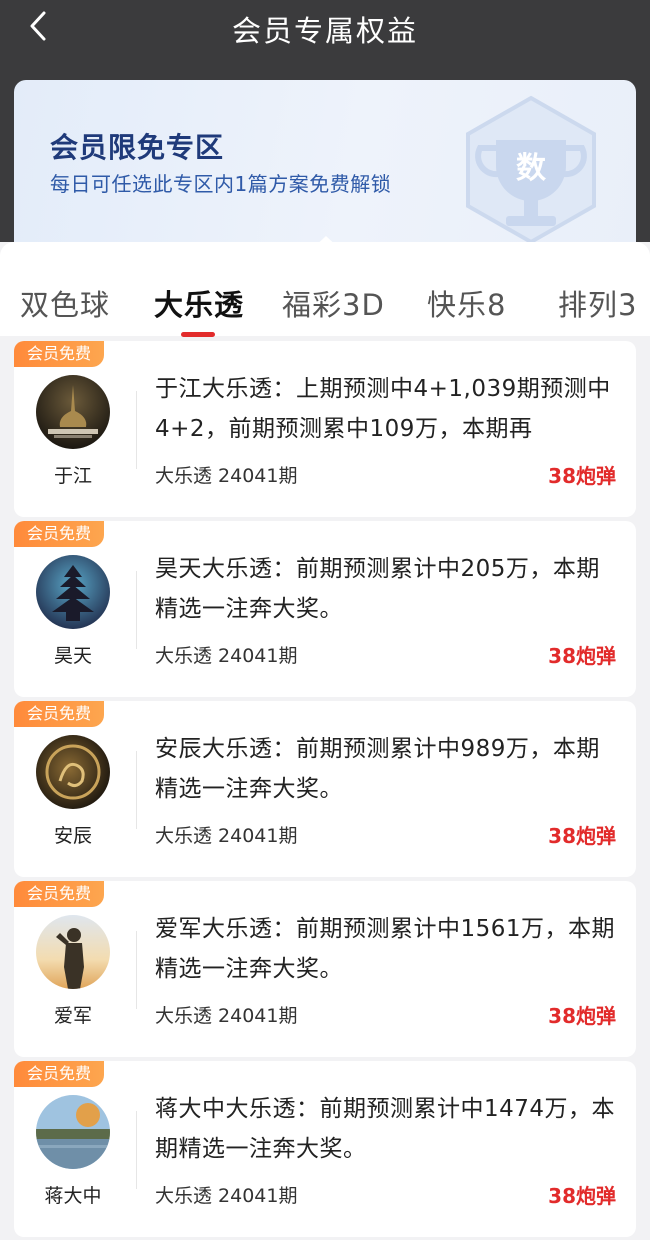  Describe the element at coordinates (377, 769) in the screenshot. I see `plan-description: 安辰大乐透：前期预测累计中989万，本期精选一注奔大奖。` at that location.